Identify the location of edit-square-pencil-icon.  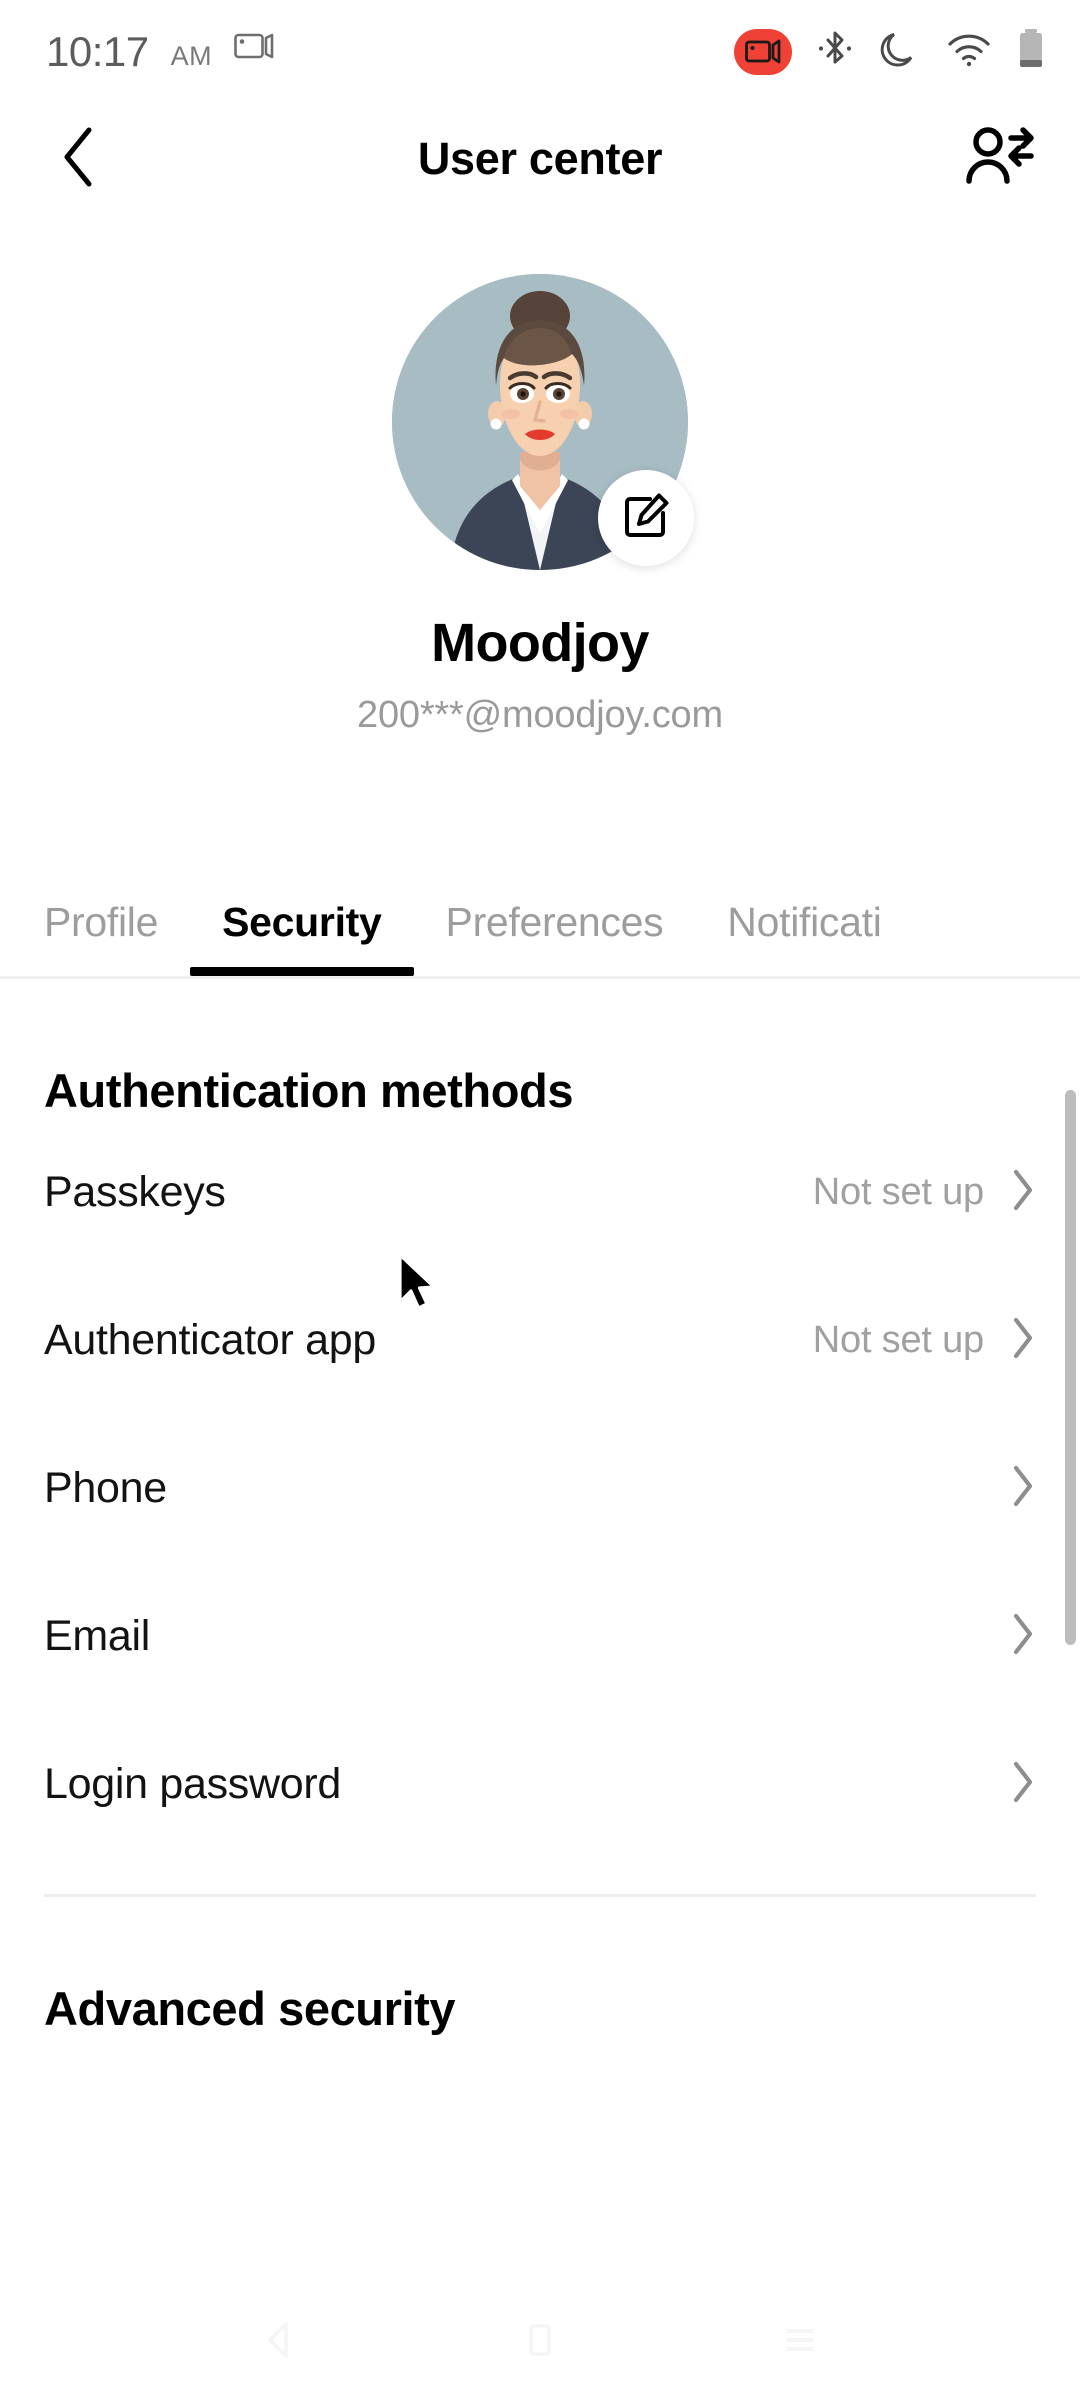
(646, 518).